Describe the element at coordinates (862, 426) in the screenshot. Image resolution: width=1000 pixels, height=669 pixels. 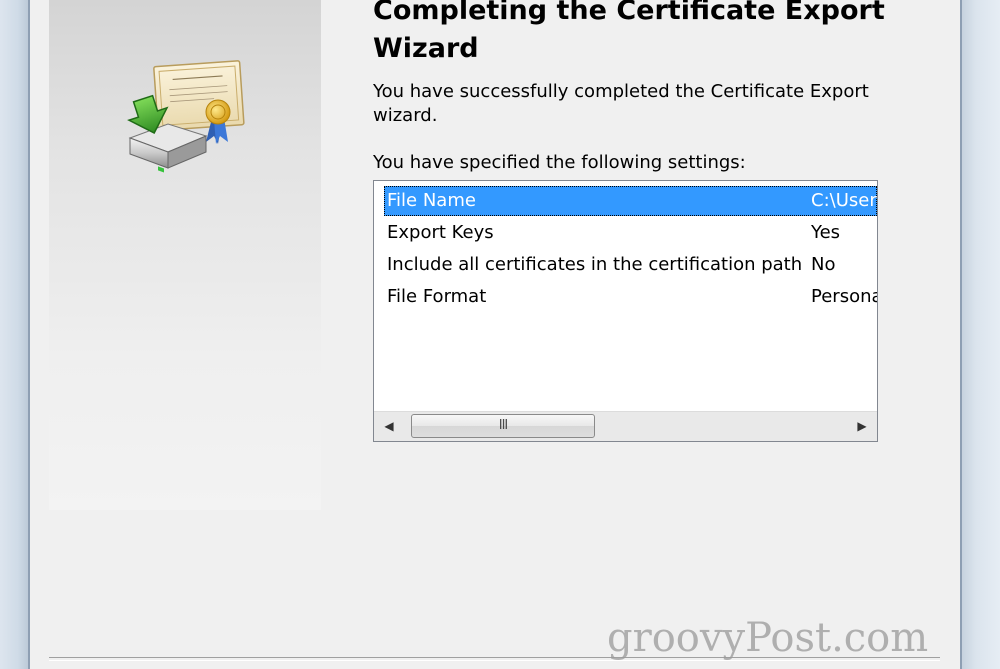
I see `scroll-right-arrow-icon: ▶` at that location.